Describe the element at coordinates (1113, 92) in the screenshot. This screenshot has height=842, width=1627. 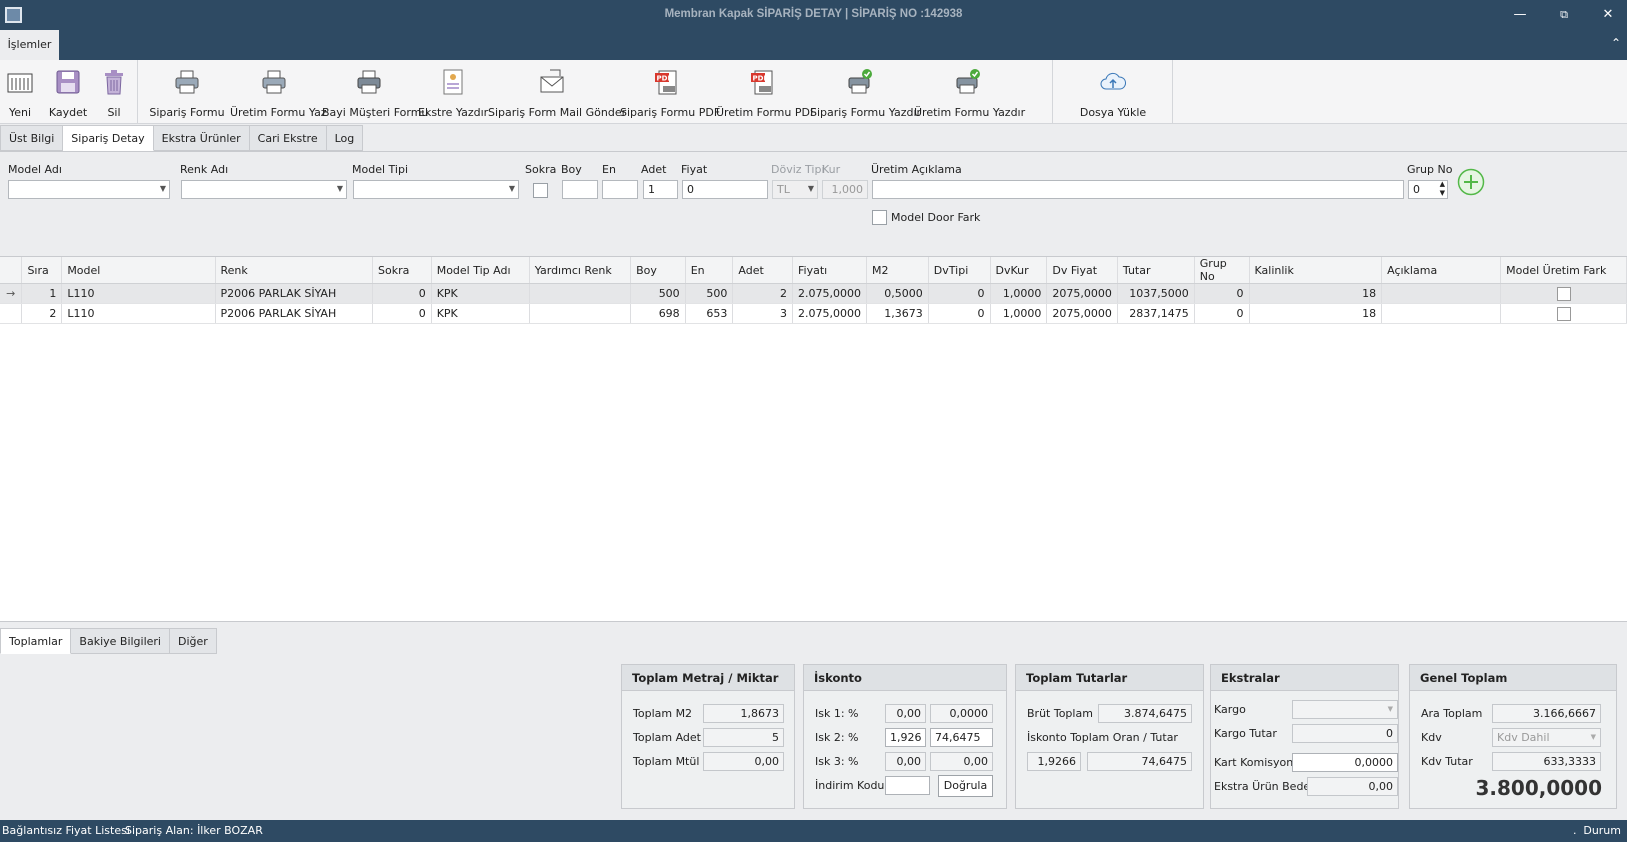
I see `dosya-yukle-button: Dosya Yükle` at that location.